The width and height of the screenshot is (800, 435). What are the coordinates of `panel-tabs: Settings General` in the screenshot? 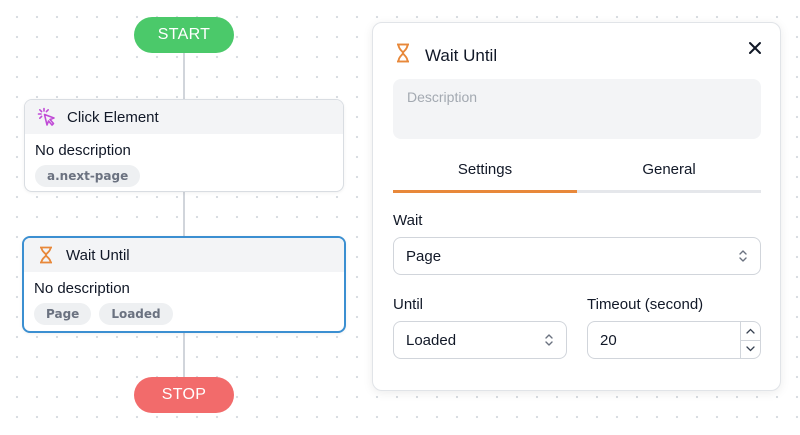 It's located at (577, 173).